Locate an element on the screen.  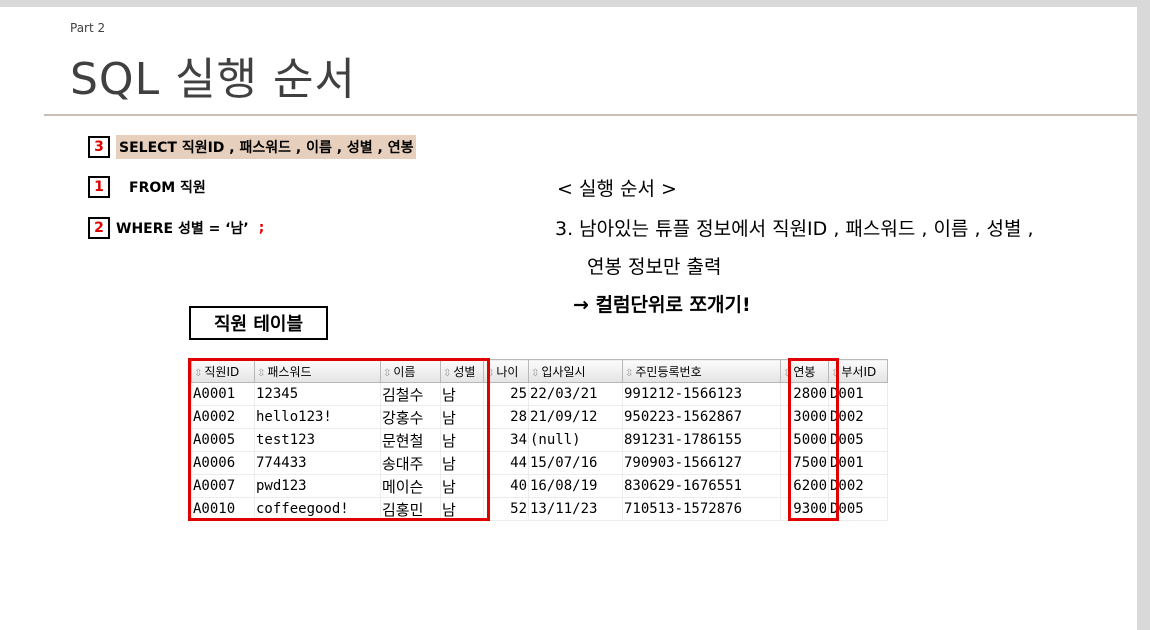
column-header: ⇳ 주민등록번호 is located at coordinates (701, 371).